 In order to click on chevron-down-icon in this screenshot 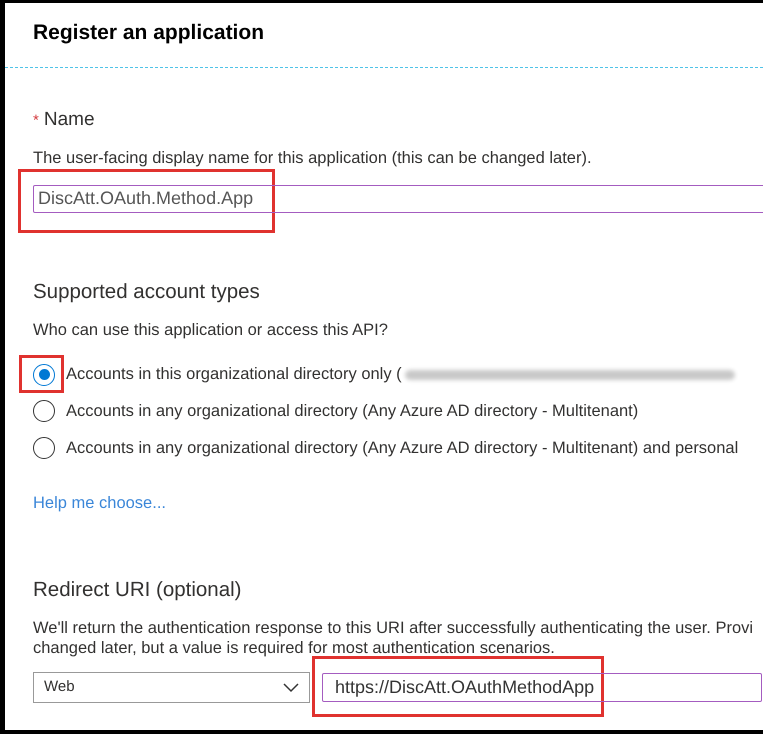, I will do `click(291, 687)`.